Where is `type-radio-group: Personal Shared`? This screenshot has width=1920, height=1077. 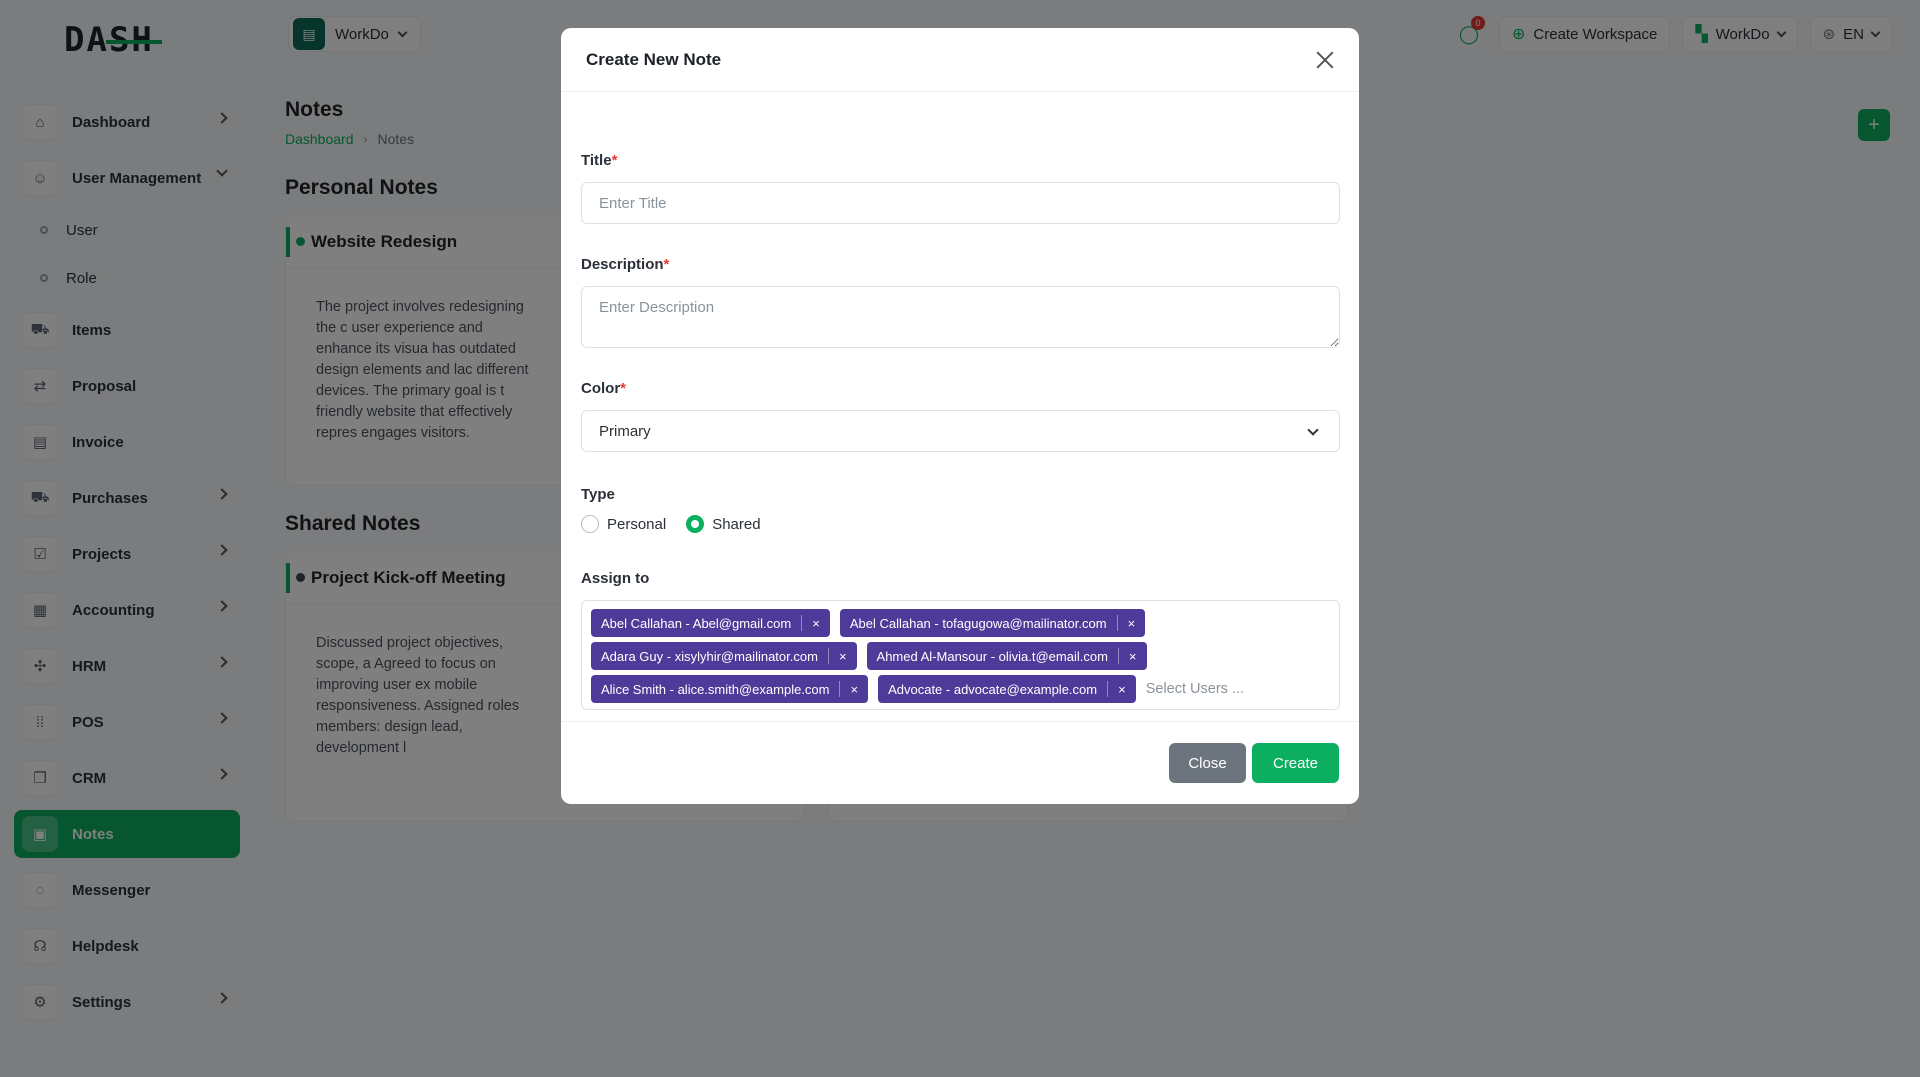 type-radio-group: Personal Shared is located at coordinates (671, 524).